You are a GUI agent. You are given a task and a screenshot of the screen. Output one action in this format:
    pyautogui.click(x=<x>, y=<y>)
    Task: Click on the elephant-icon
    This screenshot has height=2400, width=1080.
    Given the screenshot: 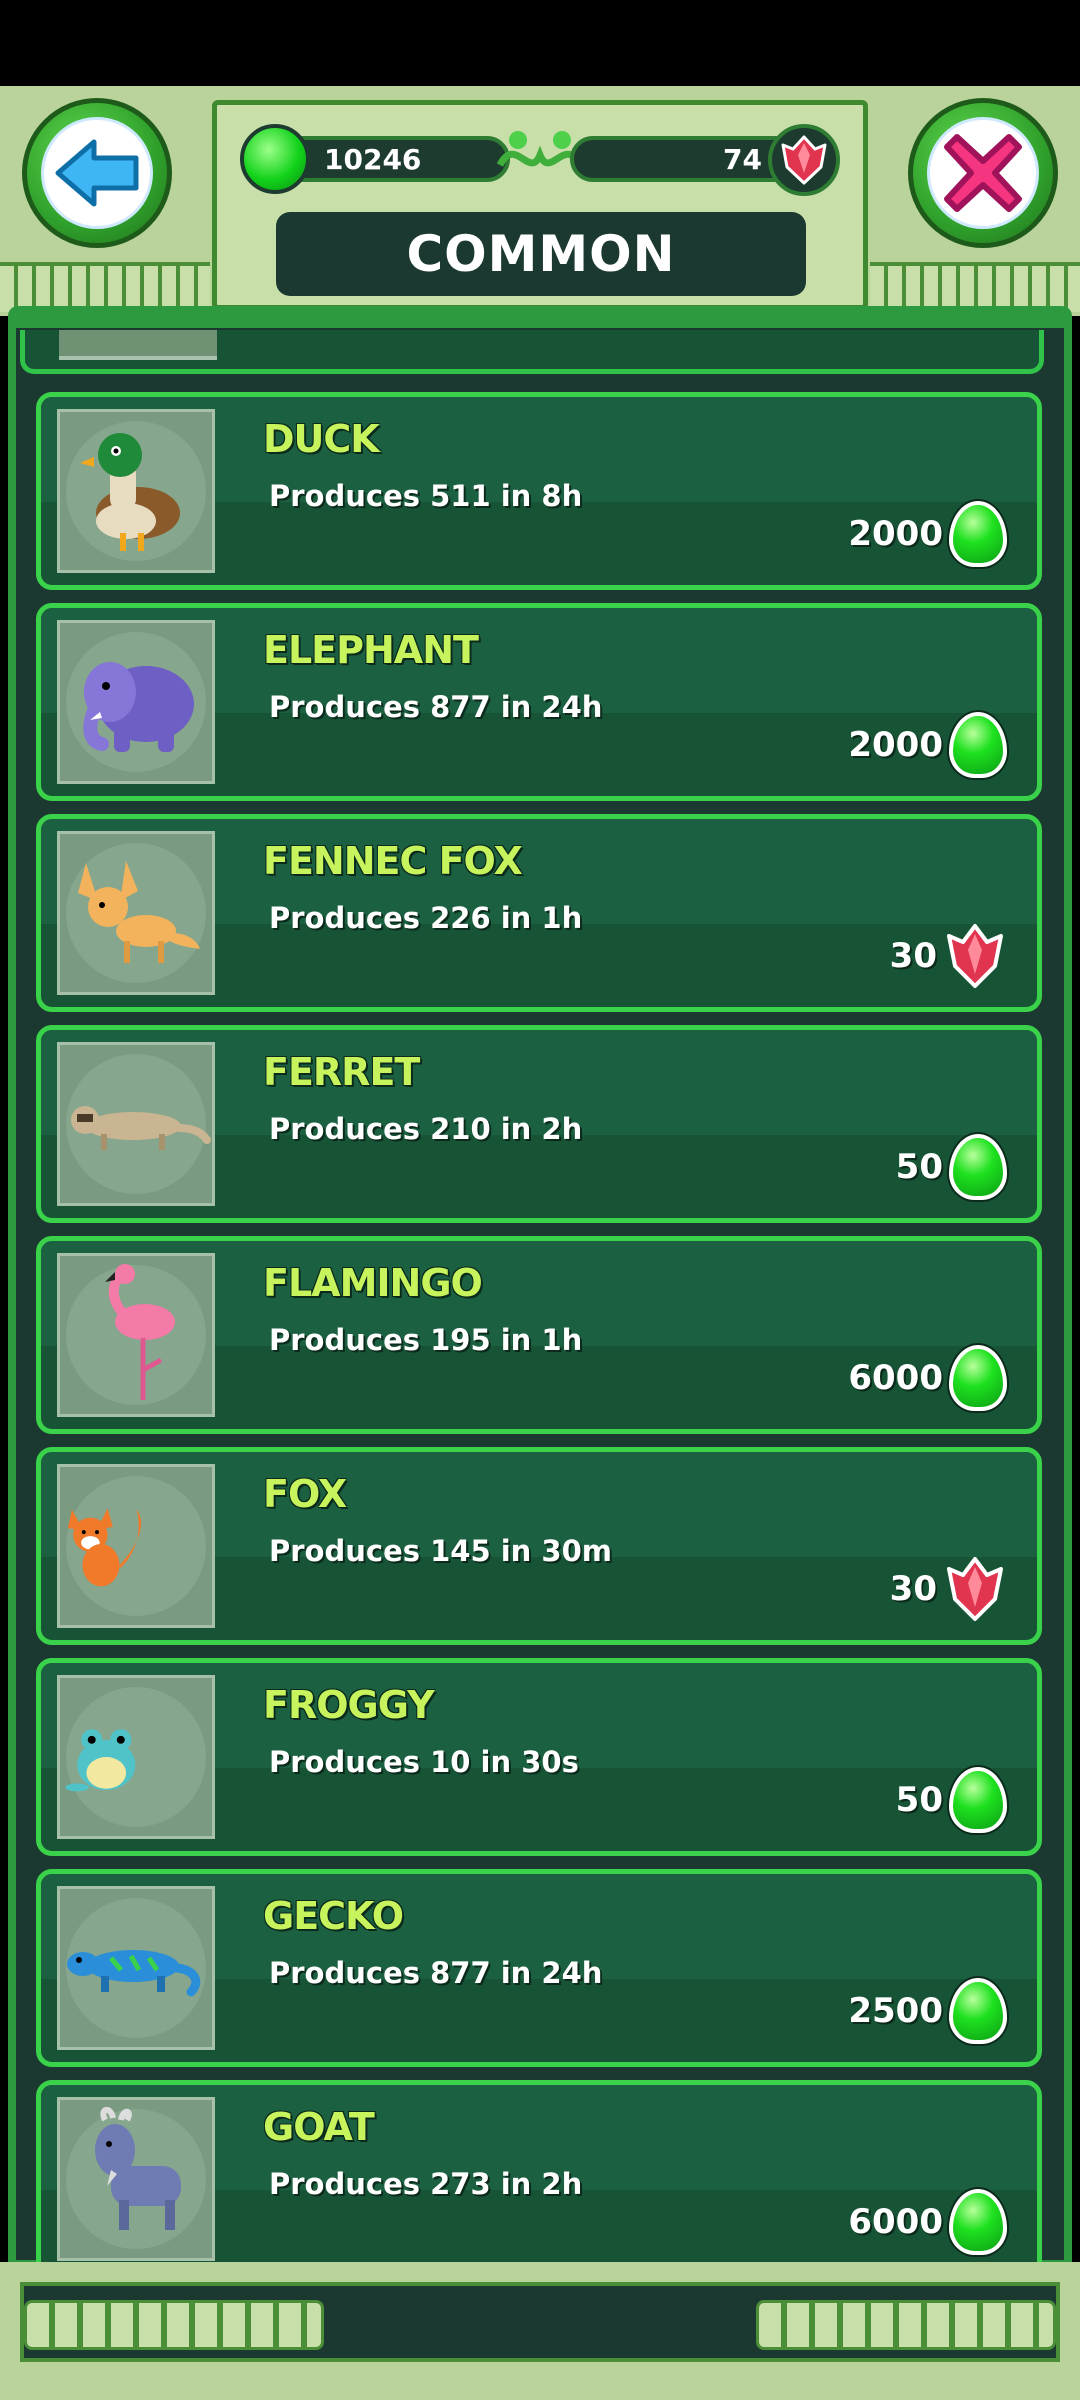 What is the action you would take?
    pyautogui.click(x=138, y=707)
    